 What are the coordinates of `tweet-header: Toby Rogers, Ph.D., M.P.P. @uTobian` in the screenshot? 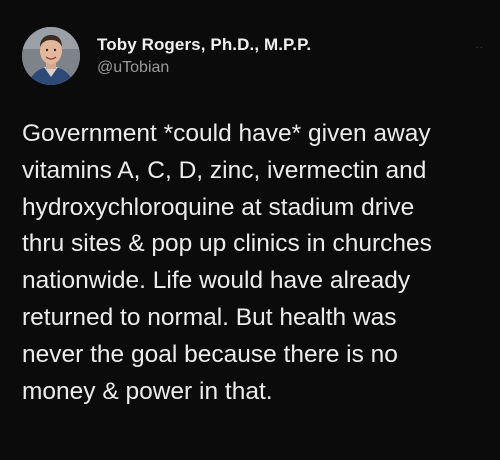 It's located at (166, 56).